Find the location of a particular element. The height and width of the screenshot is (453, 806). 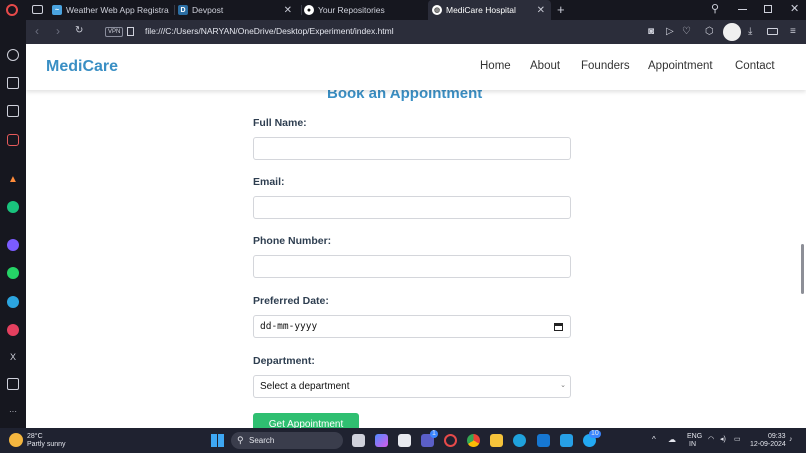

tab-medicare: ◍ MediCare Hospital ✕ is located at coordinates (489, 10).